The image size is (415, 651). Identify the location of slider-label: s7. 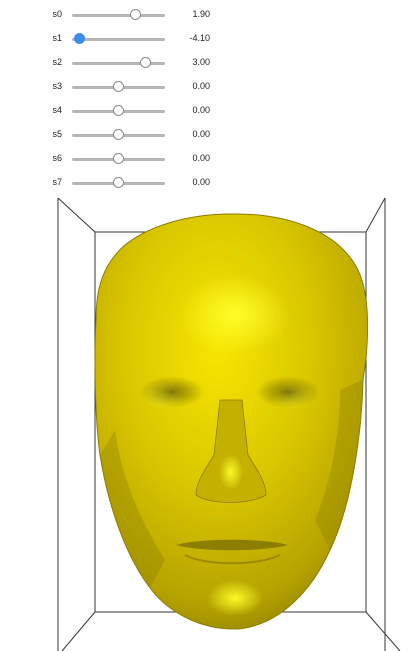
(57, 182).